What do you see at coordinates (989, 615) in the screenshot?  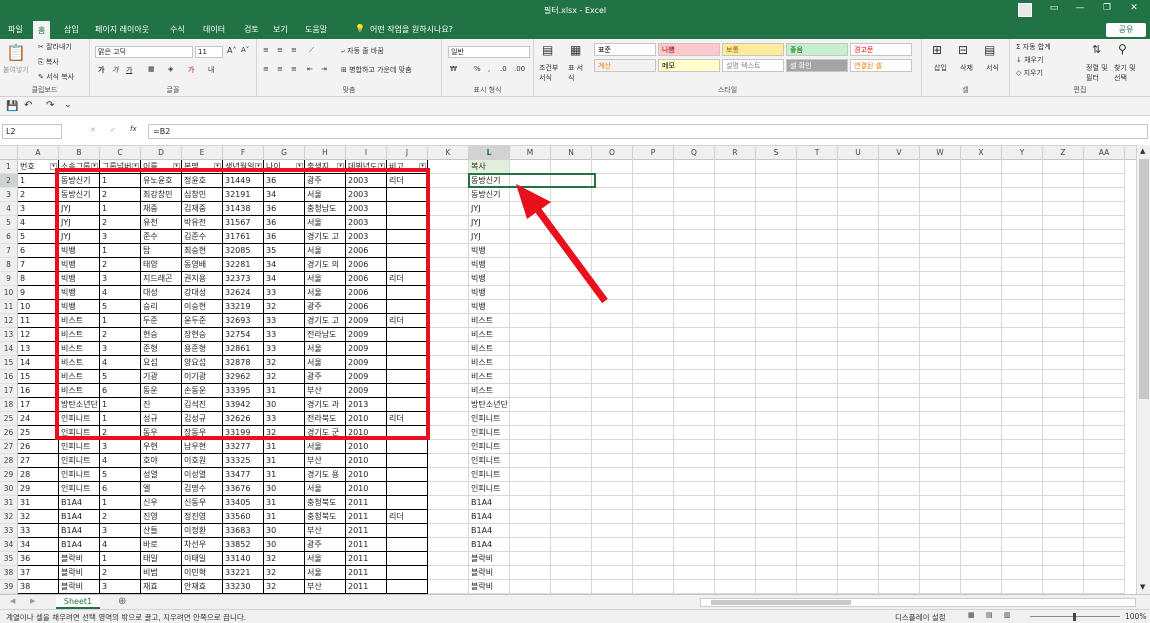 I see `page-layout-view-icon: ▤` at bounding box center [989, 615].